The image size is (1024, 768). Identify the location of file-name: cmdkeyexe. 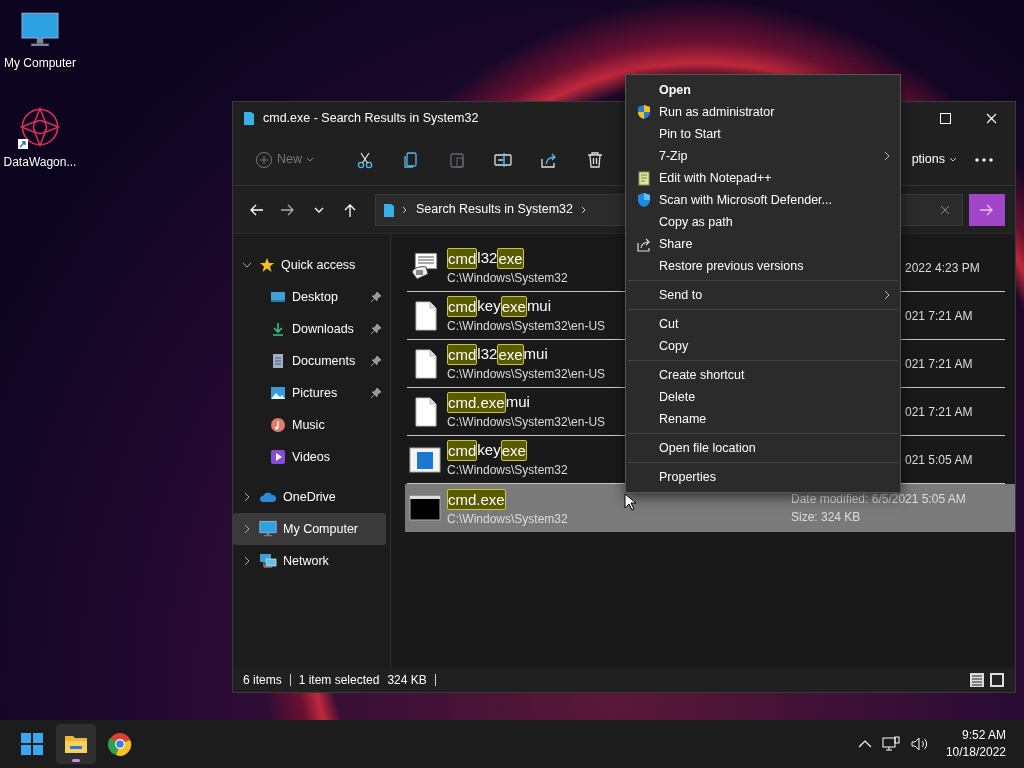
(487, 450).